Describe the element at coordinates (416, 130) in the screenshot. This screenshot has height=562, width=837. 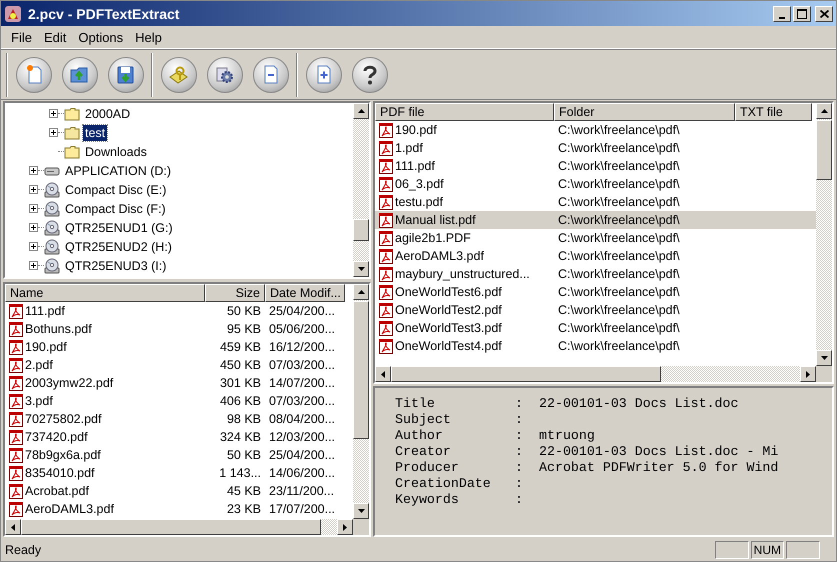
I see `pdf-file-name: 190.pdf` at that location.